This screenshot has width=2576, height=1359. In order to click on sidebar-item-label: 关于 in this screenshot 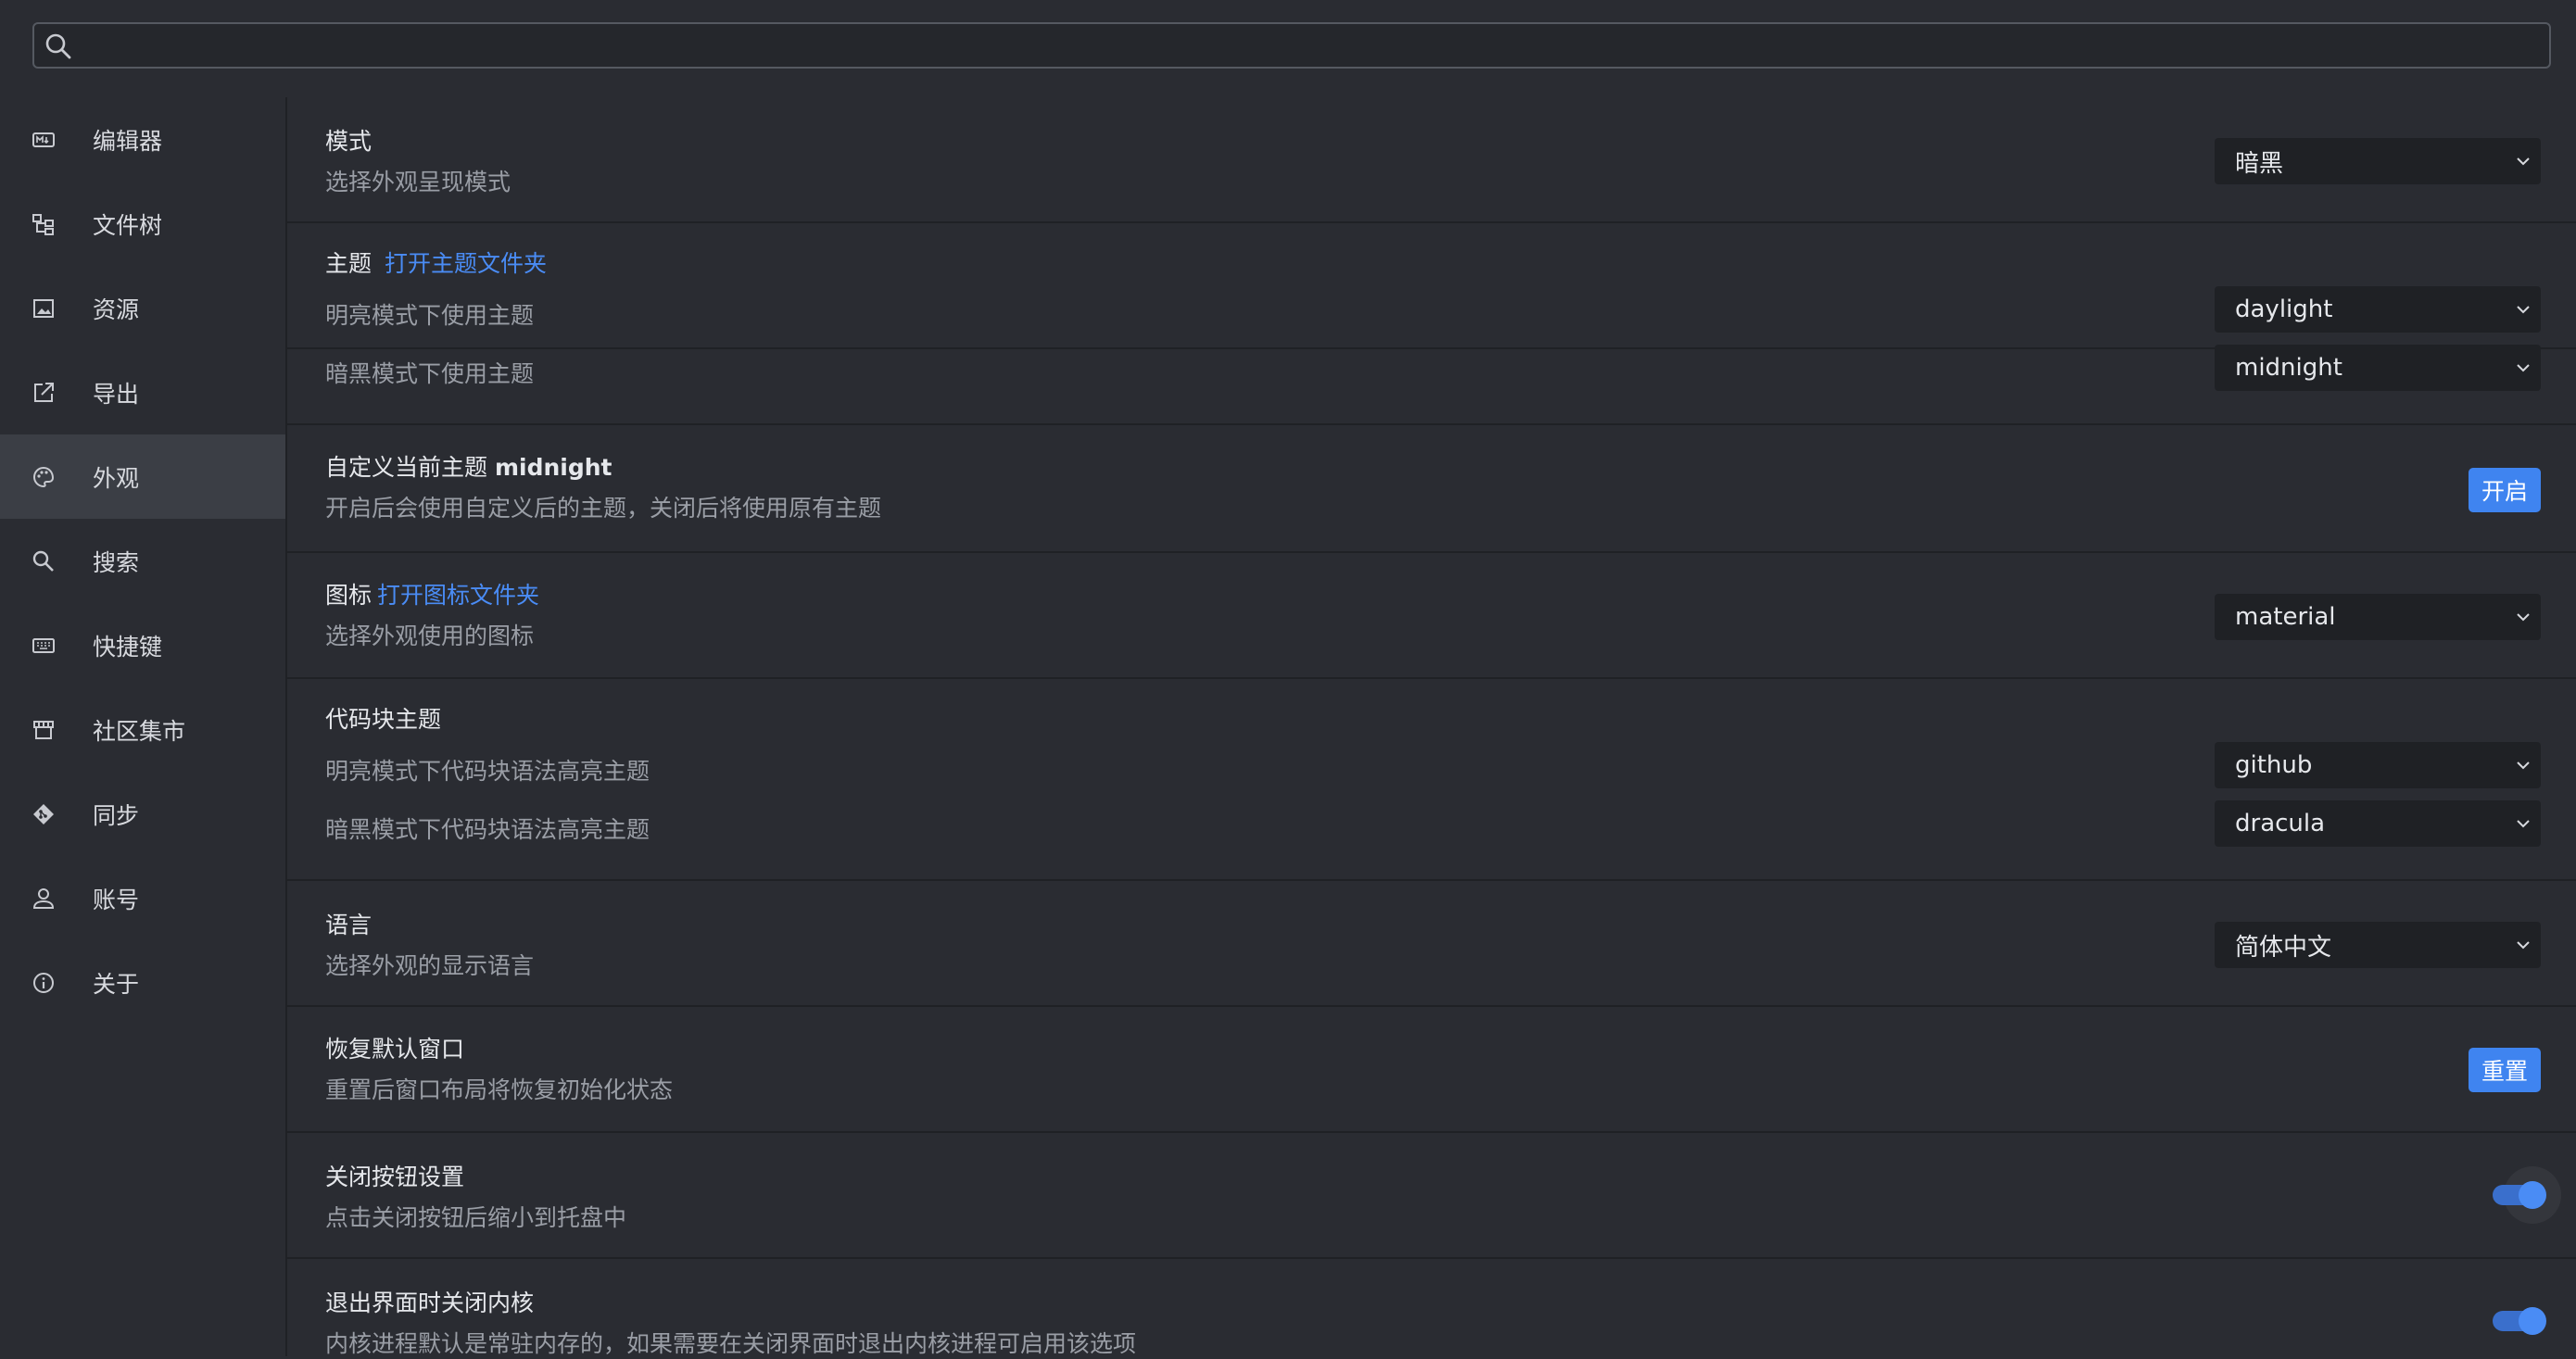, I will do `click(116, 984)`.